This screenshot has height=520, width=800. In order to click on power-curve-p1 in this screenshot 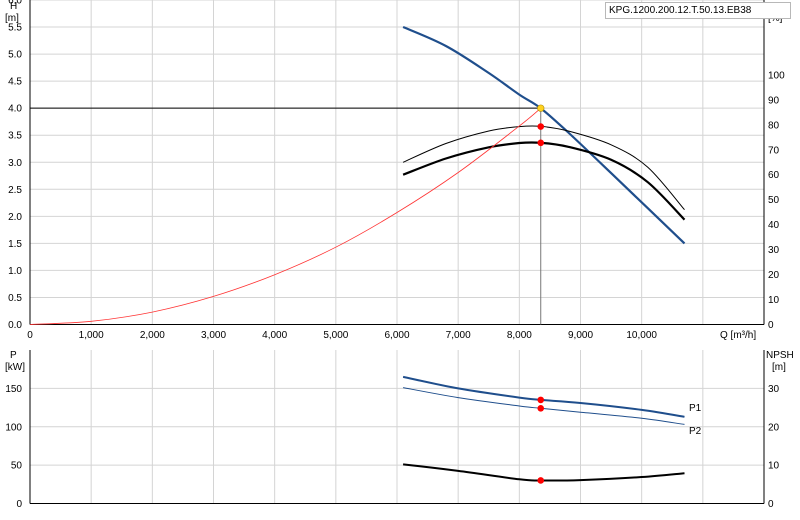, I will do `click(543, 396)`.